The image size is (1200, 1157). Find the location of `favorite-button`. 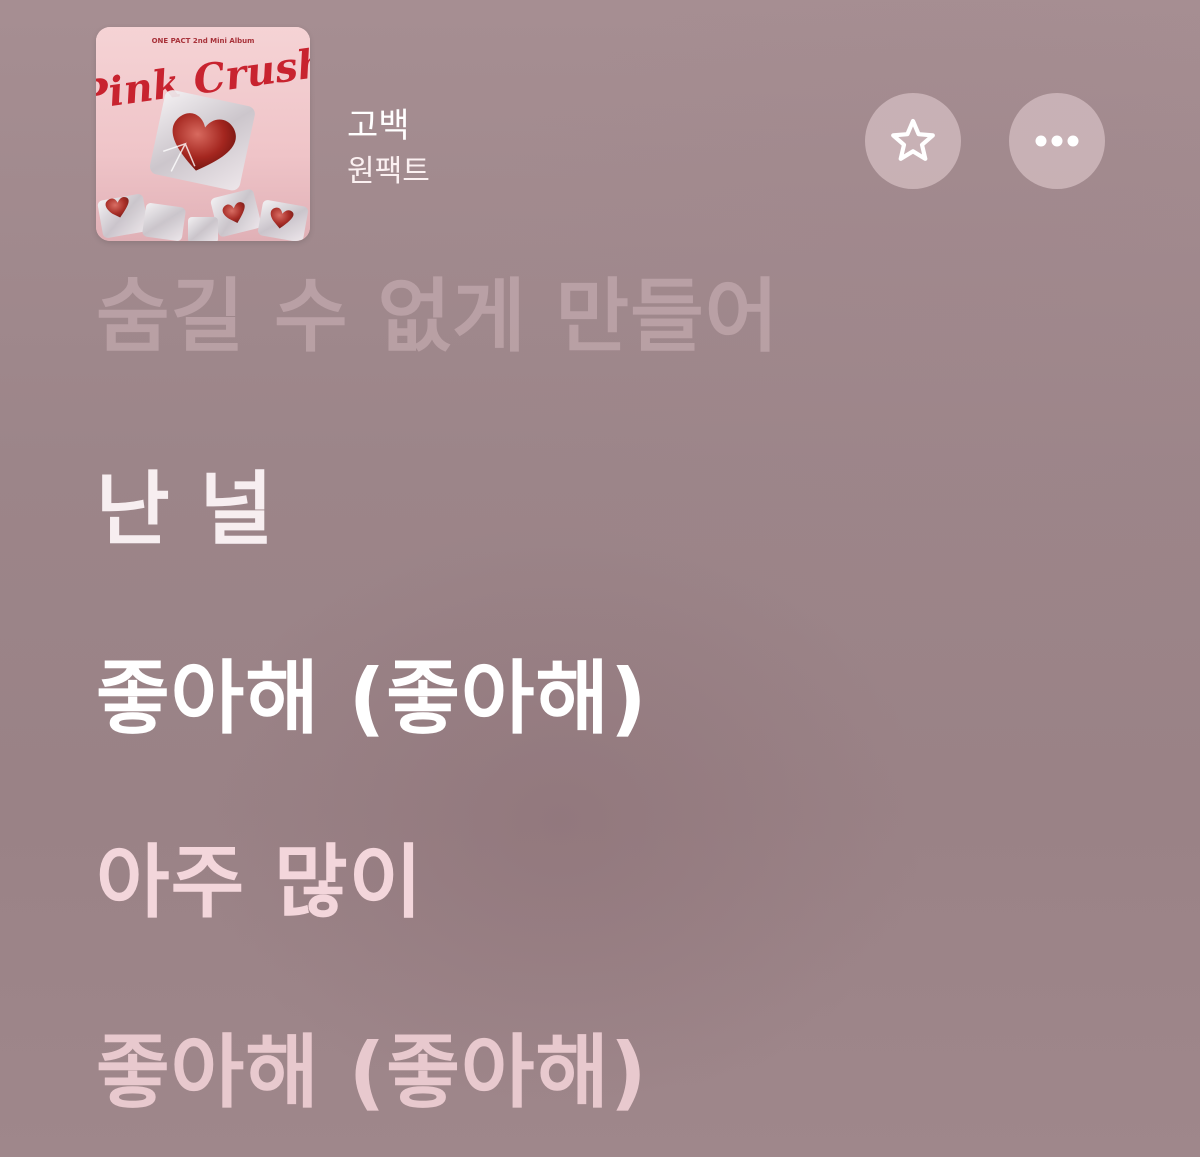

favorite-button is located at coordinates (913, 141).